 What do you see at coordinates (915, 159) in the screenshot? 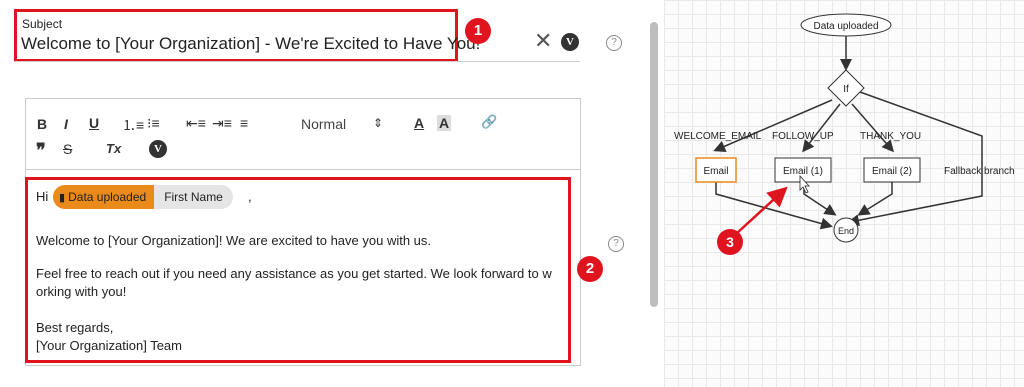
I see `connector-if-fallback` at bounding box center [915, 159].